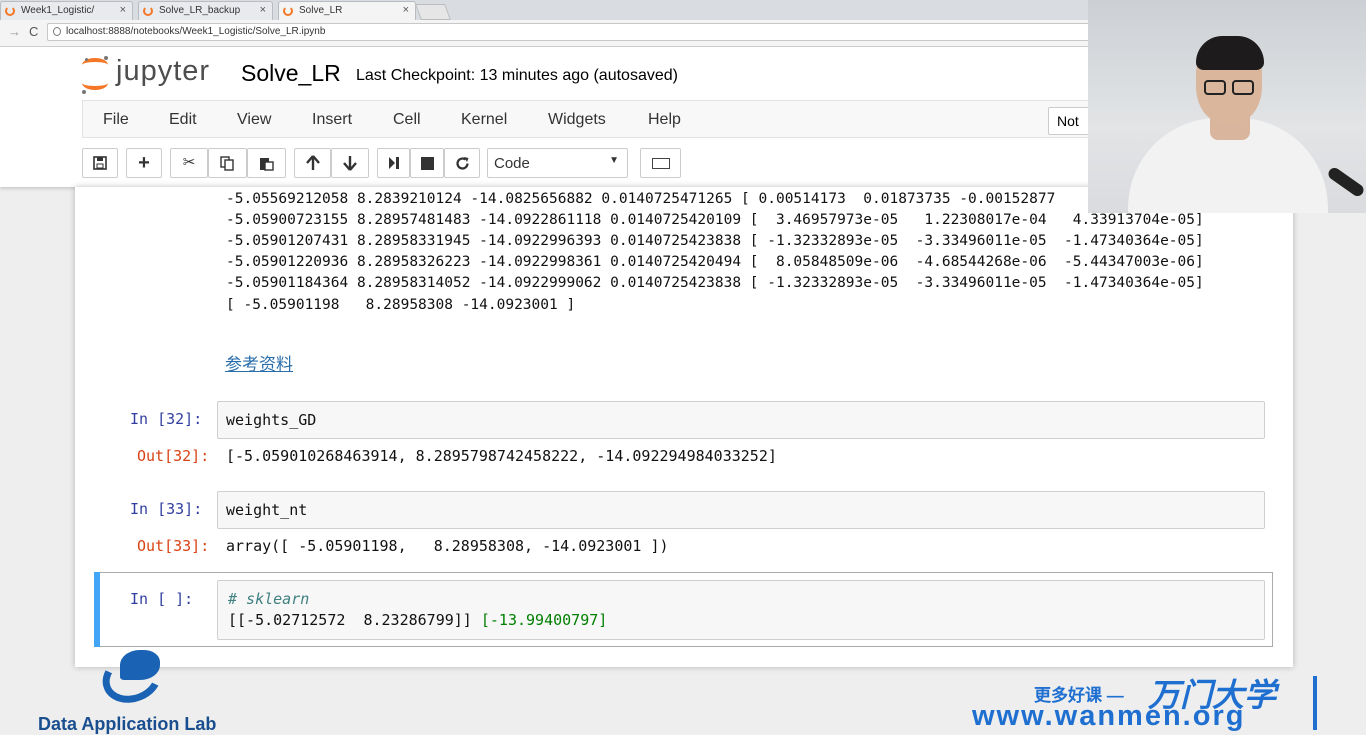 The width and height of the screenshot is (1366, 735). I want to click on copy-button, so click(227, 163).